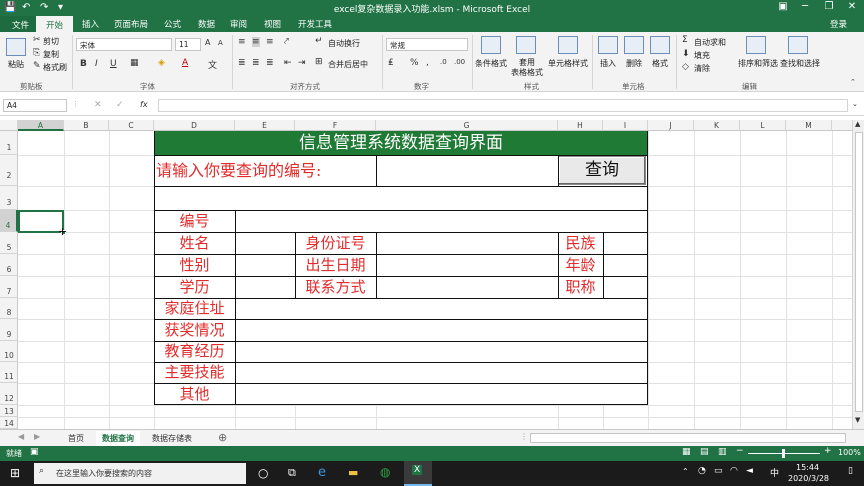  I want to click on delete-cells-button: 删除, so click(634, 63).